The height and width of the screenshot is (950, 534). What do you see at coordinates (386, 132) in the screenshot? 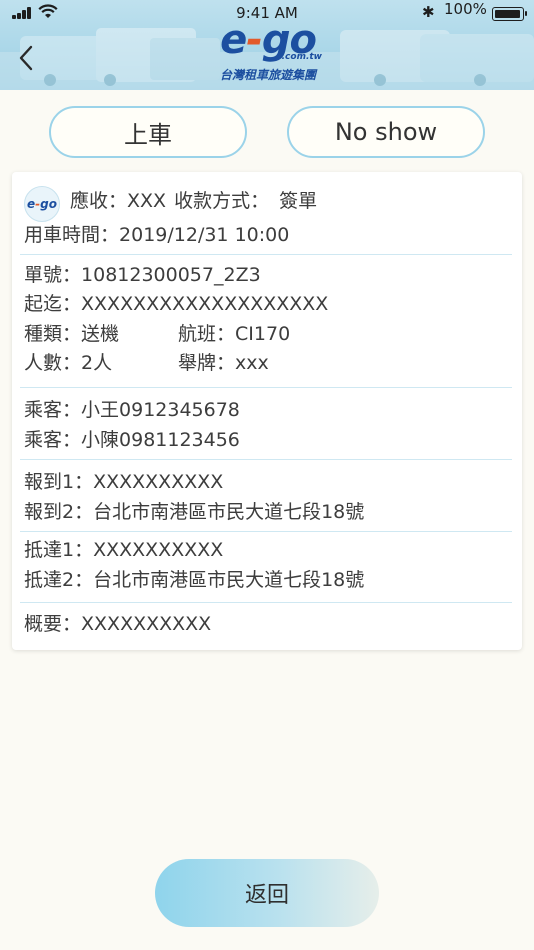
I see `no-show-button: No show` at bounding box center [386, 132].